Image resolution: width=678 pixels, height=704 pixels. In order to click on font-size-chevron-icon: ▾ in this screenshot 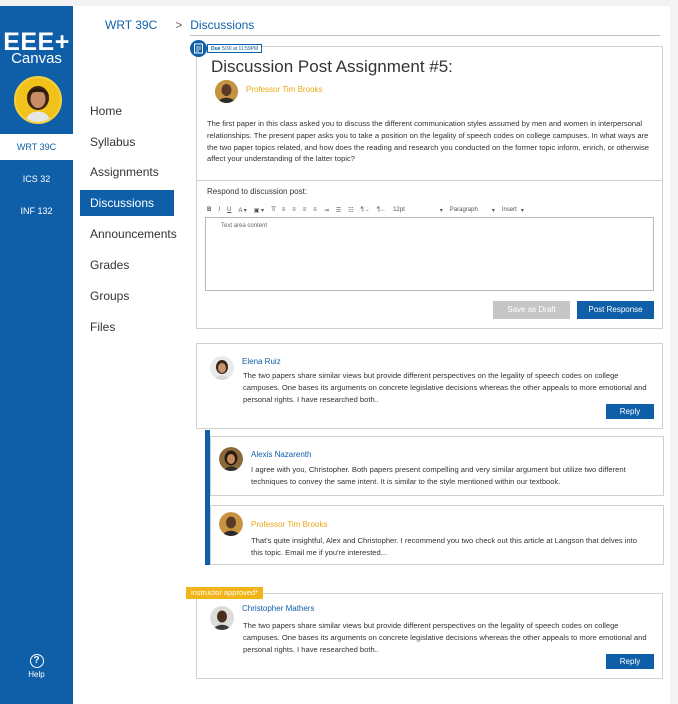, I will do `click(441, 210)`.